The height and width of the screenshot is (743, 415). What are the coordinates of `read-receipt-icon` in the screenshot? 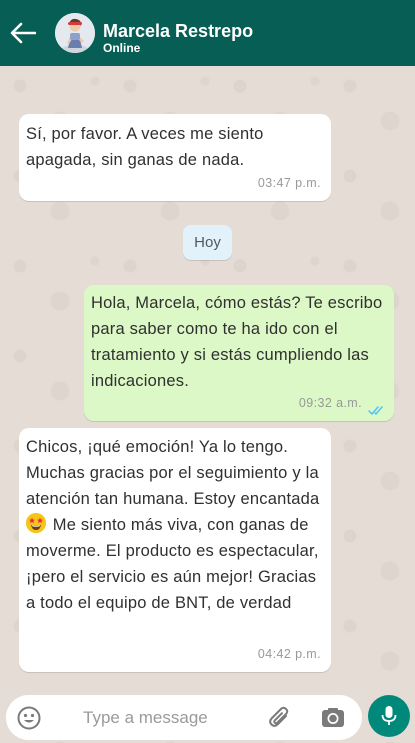 It's located at (375, 410).